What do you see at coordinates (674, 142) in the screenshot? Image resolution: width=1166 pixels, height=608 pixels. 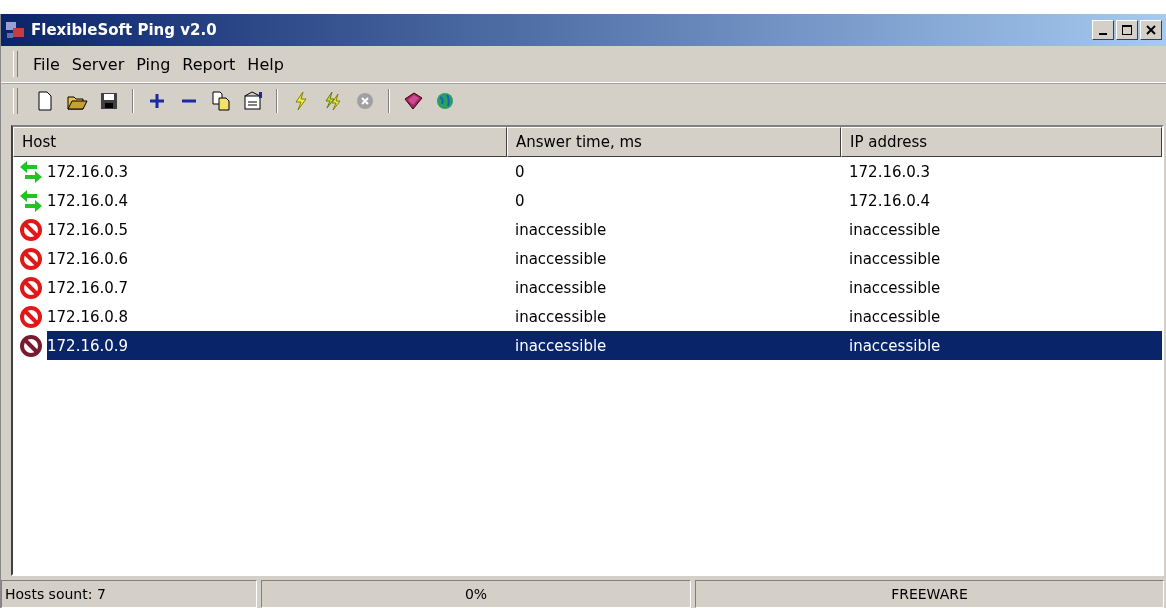 I see `column-header: Answer time, ms` at bounding box center [674, 142].